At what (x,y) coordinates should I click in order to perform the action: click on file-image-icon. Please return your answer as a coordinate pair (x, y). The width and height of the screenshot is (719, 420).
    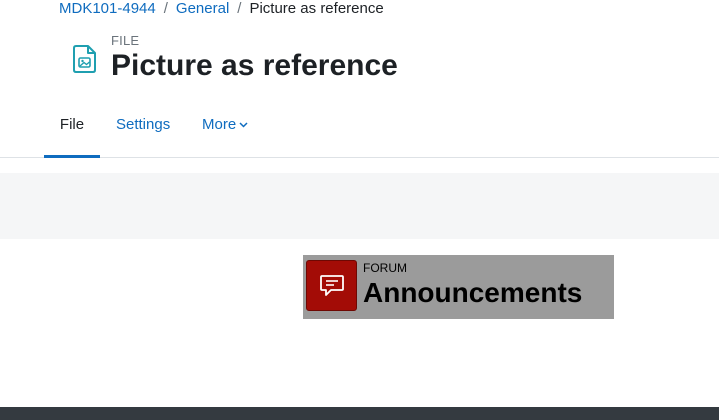
    Looking at the image, I should click on (85, 59).